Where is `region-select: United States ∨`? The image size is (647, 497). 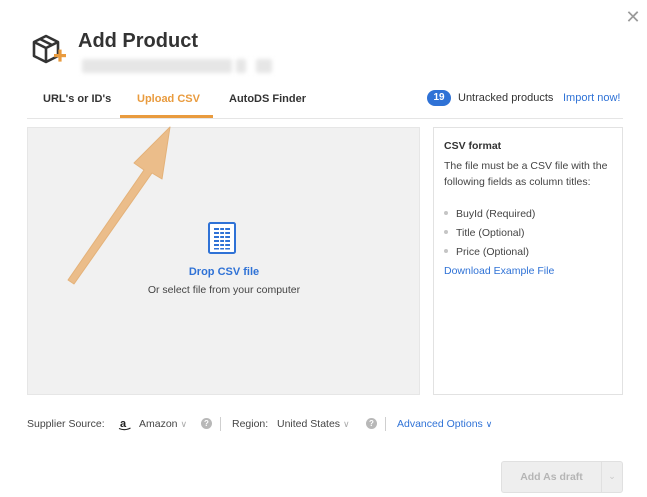 region-select: United States ∨ is located at coordinates (313, 424).